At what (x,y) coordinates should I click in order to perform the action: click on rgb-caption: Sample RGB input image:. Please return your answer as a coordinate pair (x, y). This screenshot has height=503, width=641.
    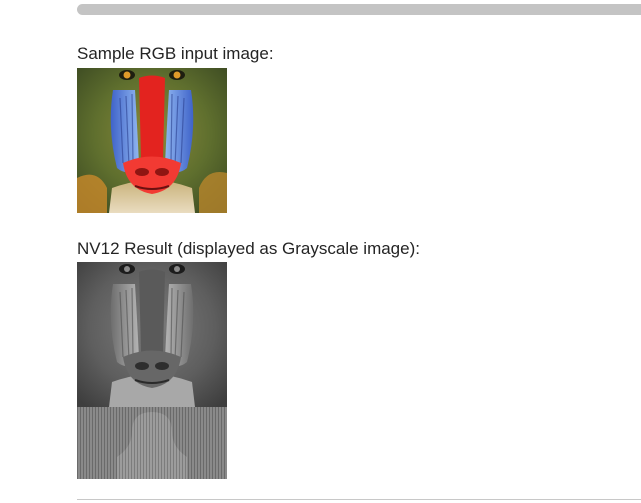
    Looking at the image, I should click on (175, 53).